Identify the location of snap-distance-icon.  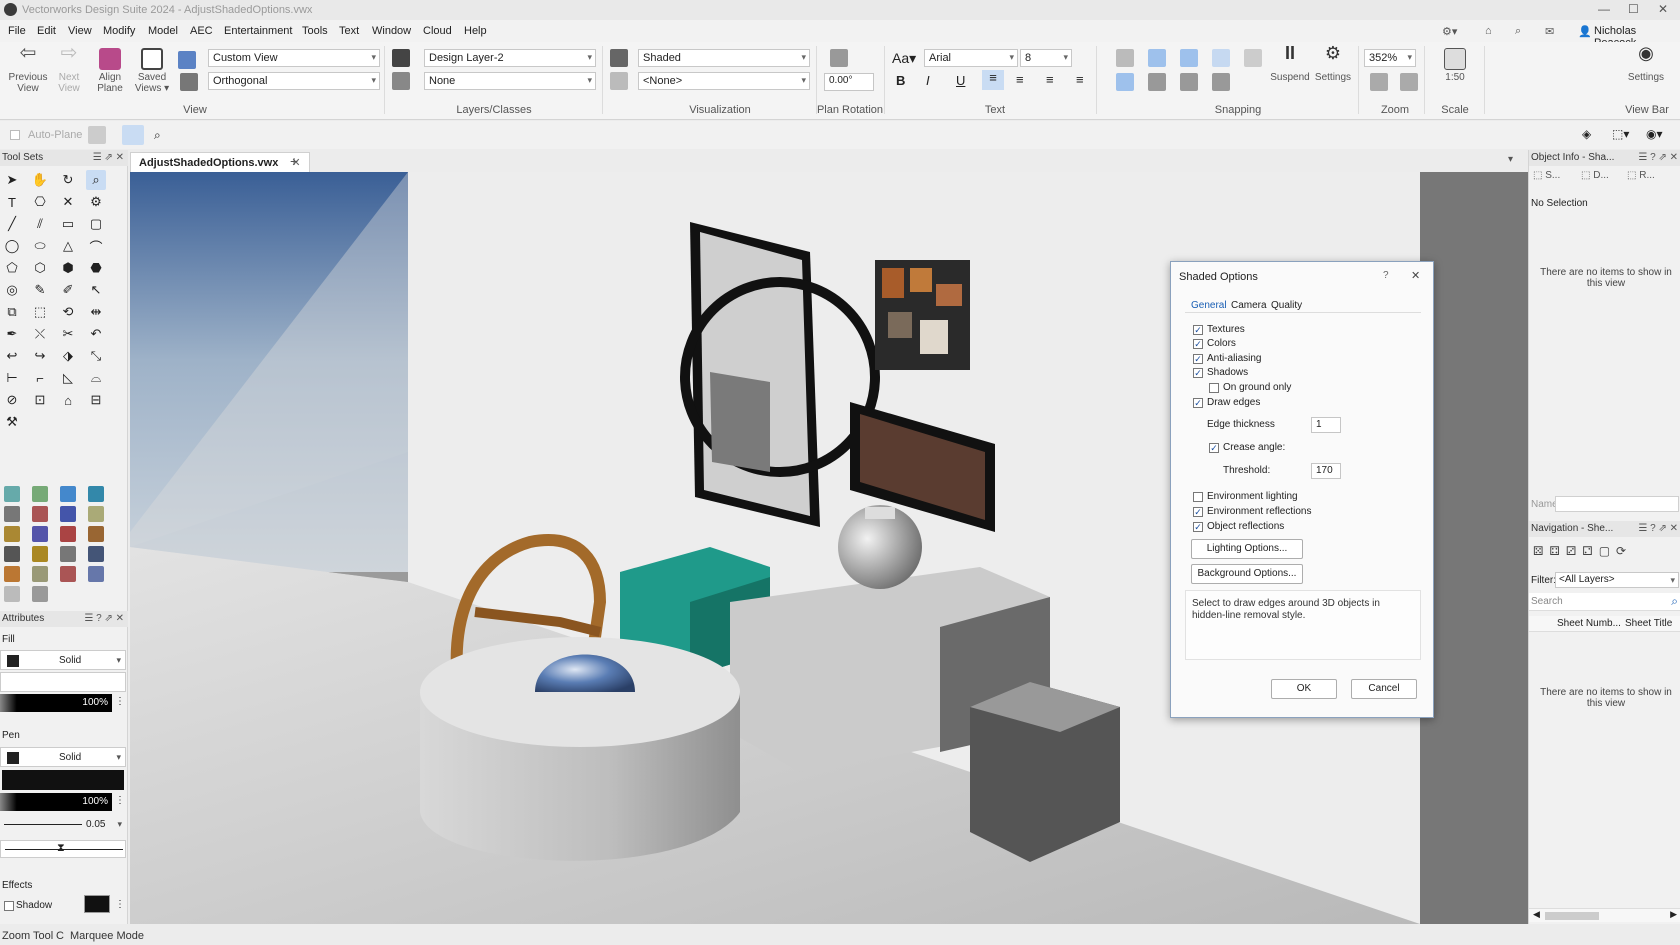
(1253, 58).